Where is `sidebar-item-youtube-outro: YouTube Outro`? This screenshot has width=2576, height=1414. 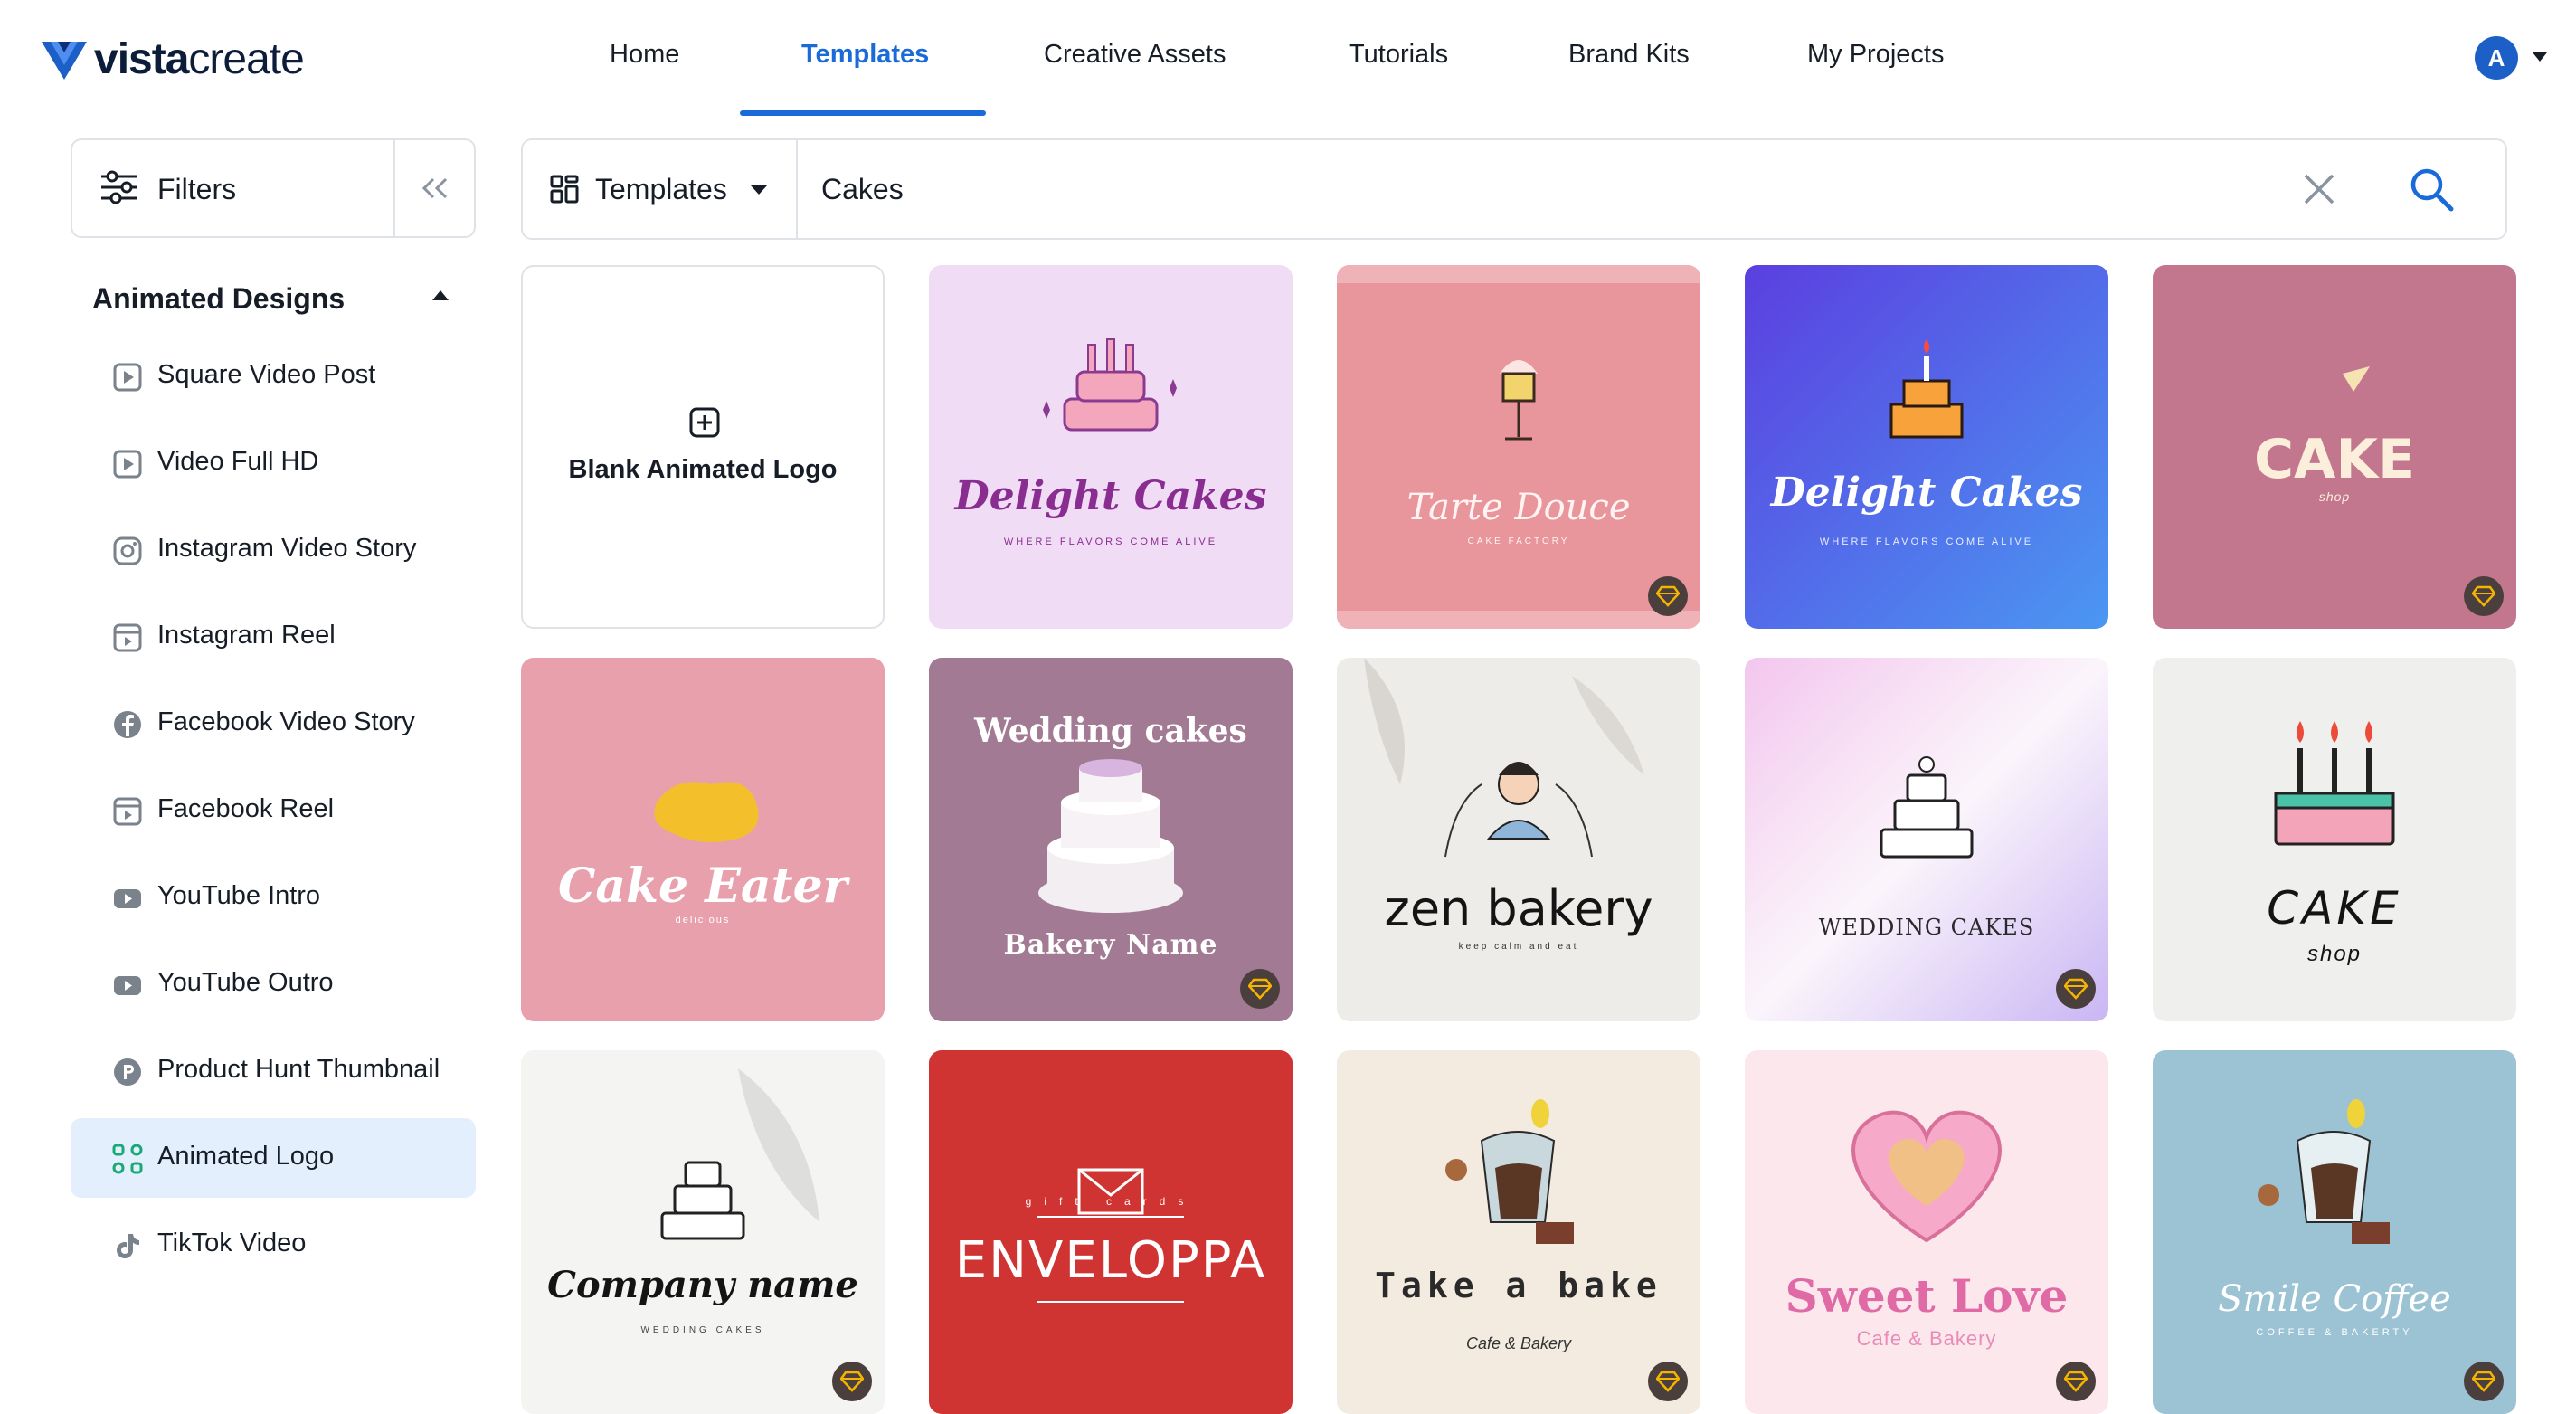
sidebar-item-youtube-outro: YouTube Outro is located at coordinates (273, 984).